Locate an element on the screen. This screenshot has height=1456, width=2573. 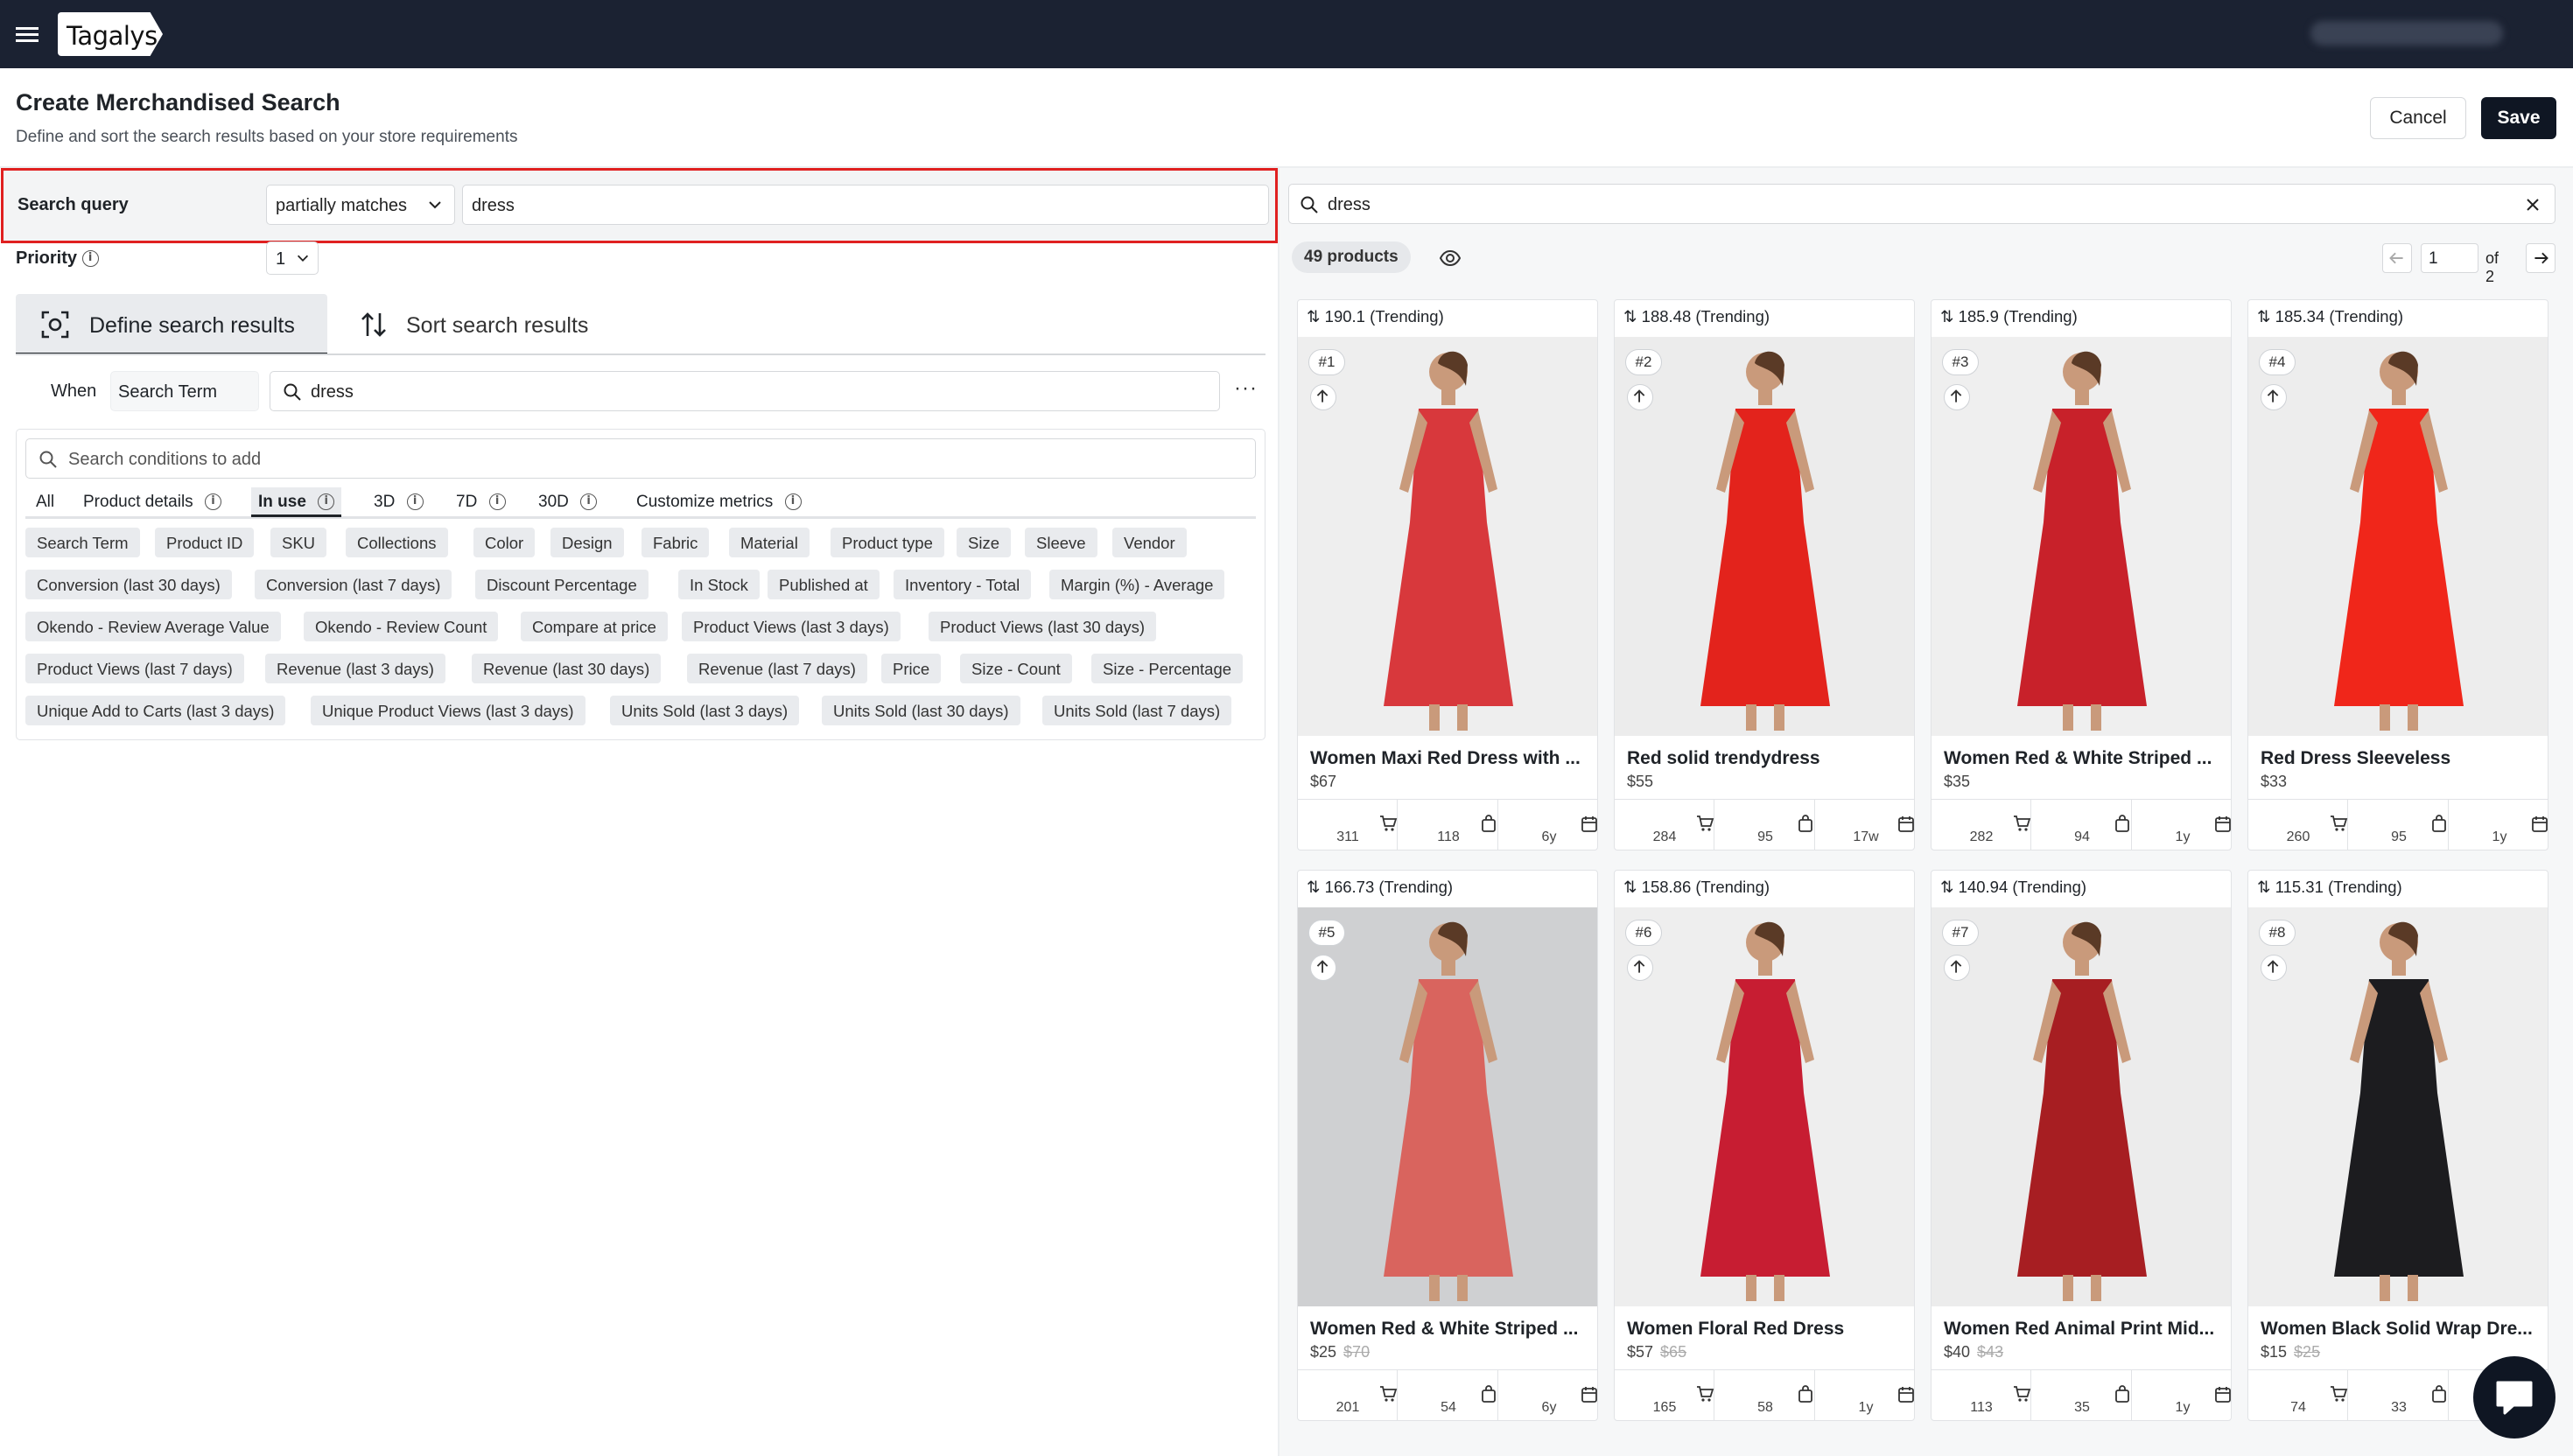
filter-tab-7d: 7D i is located at coordinates (481, 502).